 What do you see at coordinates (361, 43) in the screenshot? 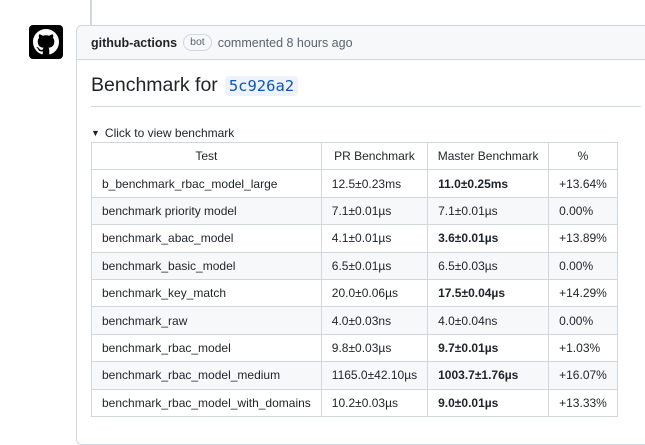
I see `comment-header: github-actions bot commented 8 hours ago` at bounding box center [361, 43].